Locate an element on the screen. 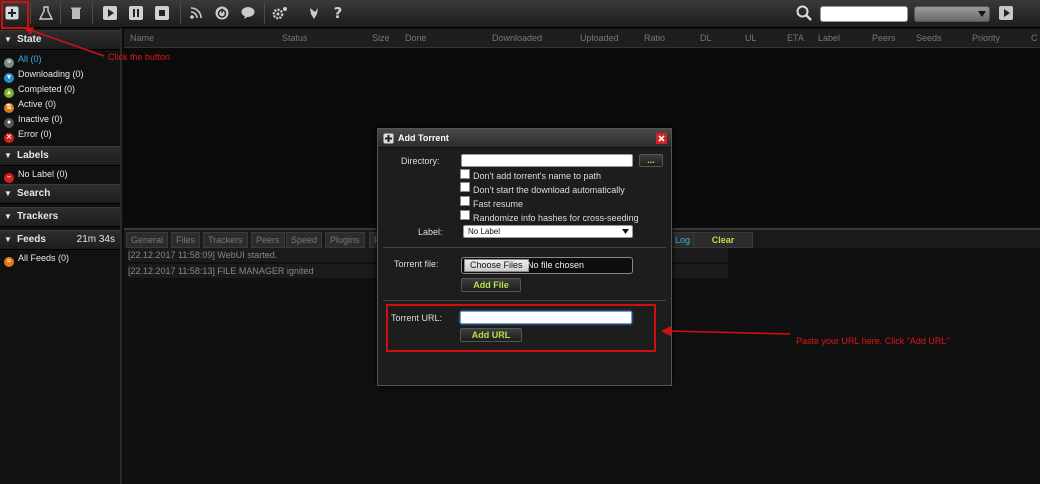 This screenshot has width=1040, height=484. annotation-paste-url: Paste your URL here. Click "Add URL" is located at coordinates (873, 341).